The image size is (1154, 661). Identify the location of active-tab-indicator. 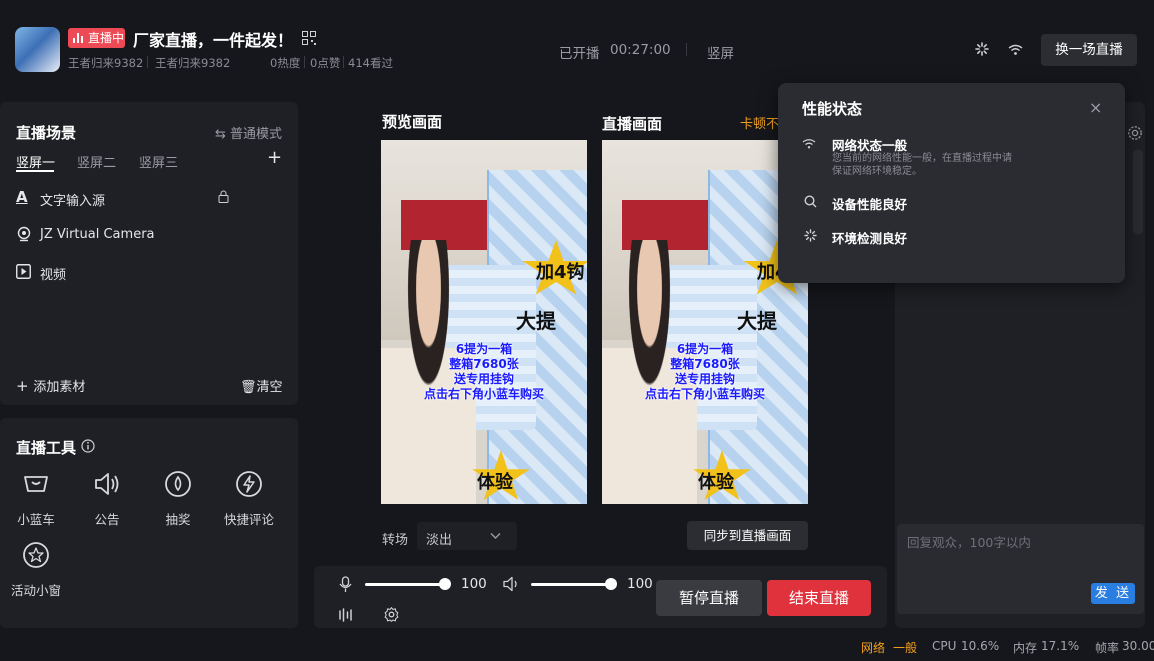
(35, 171).